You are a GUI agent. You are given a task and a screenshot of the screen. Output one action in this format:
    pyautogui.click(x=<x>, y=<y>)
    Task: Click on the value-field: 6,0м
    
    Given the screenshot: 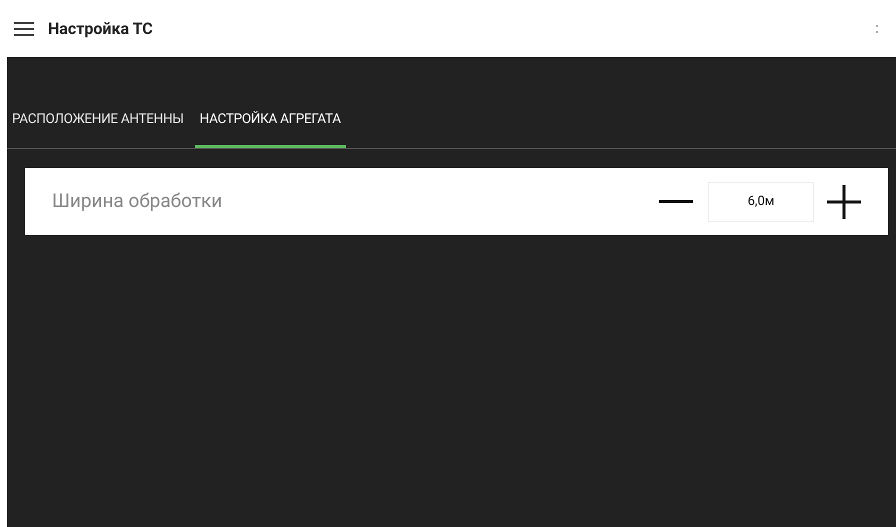 What is the action you would take?
    pyautogui.click(x=761, y=202)
    